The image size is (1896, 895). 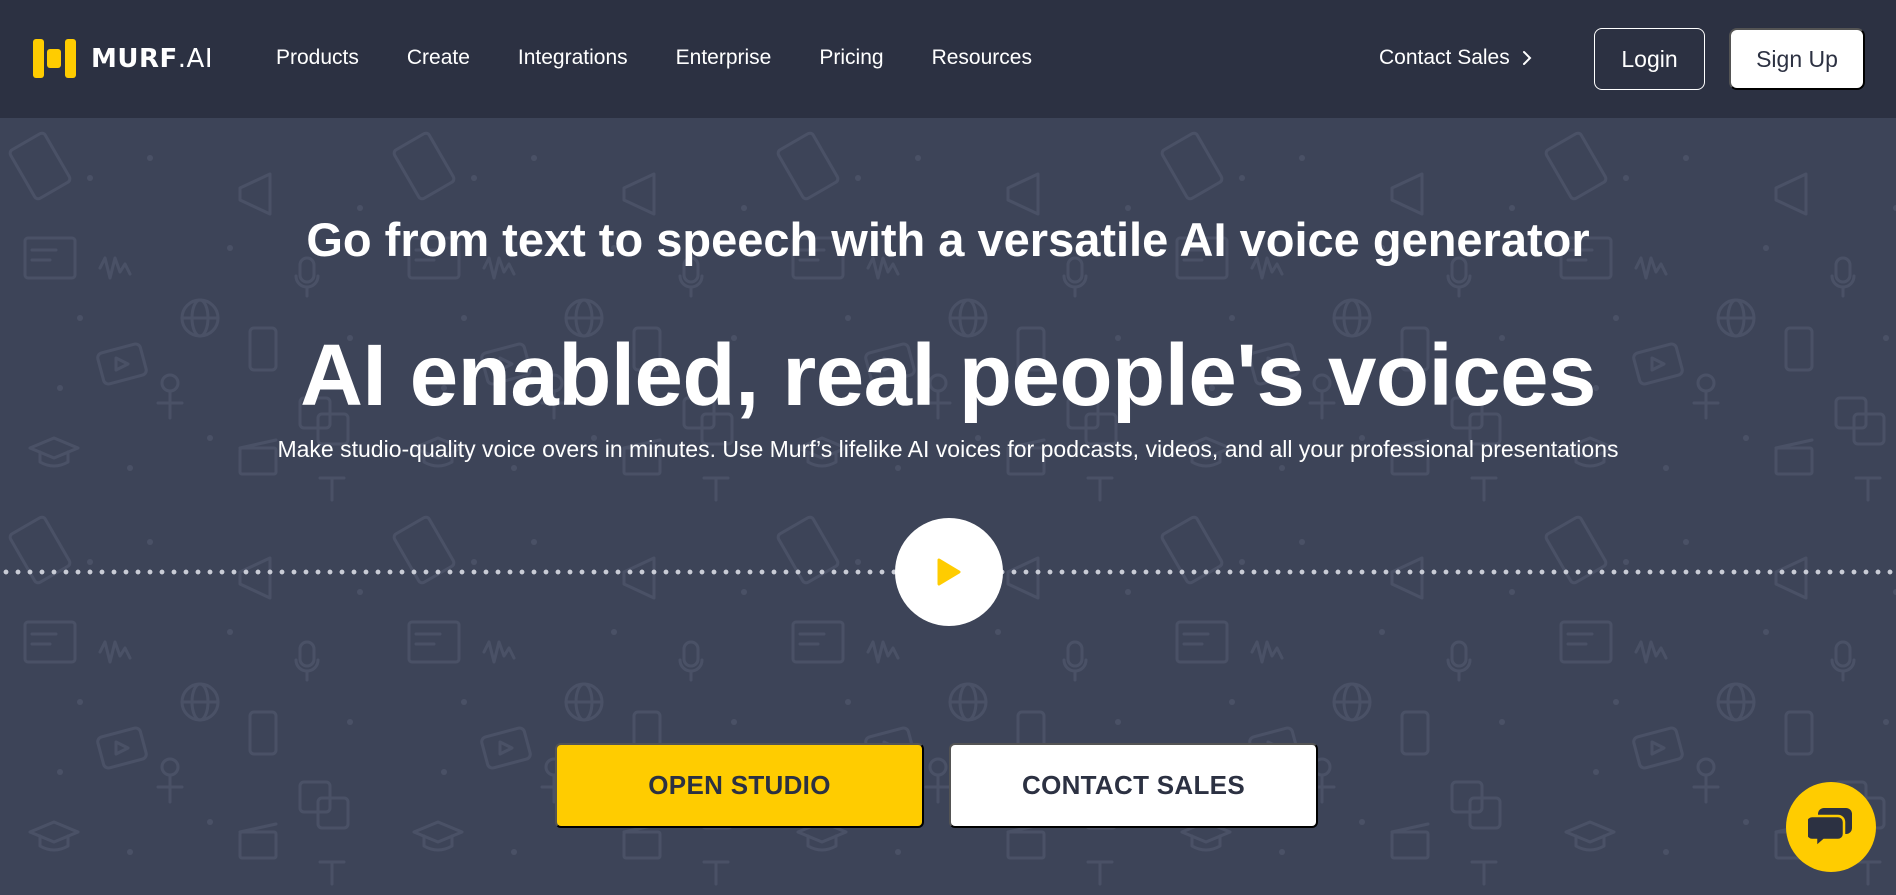 I want to click on nav-create: Create, so click(x=438, y=58).